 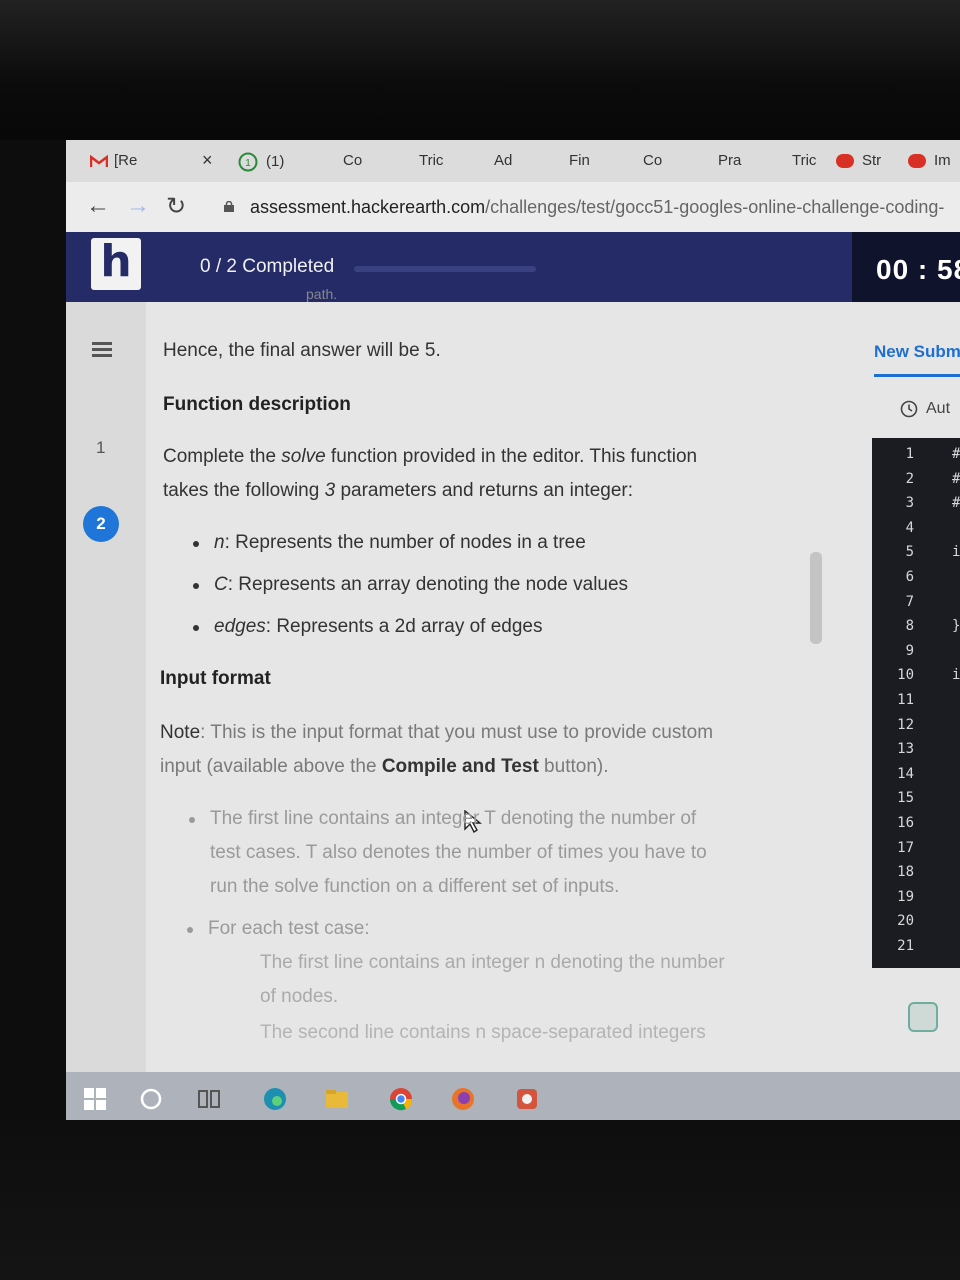 I want to click on tab-label: (1), so click(x=275, y=161).